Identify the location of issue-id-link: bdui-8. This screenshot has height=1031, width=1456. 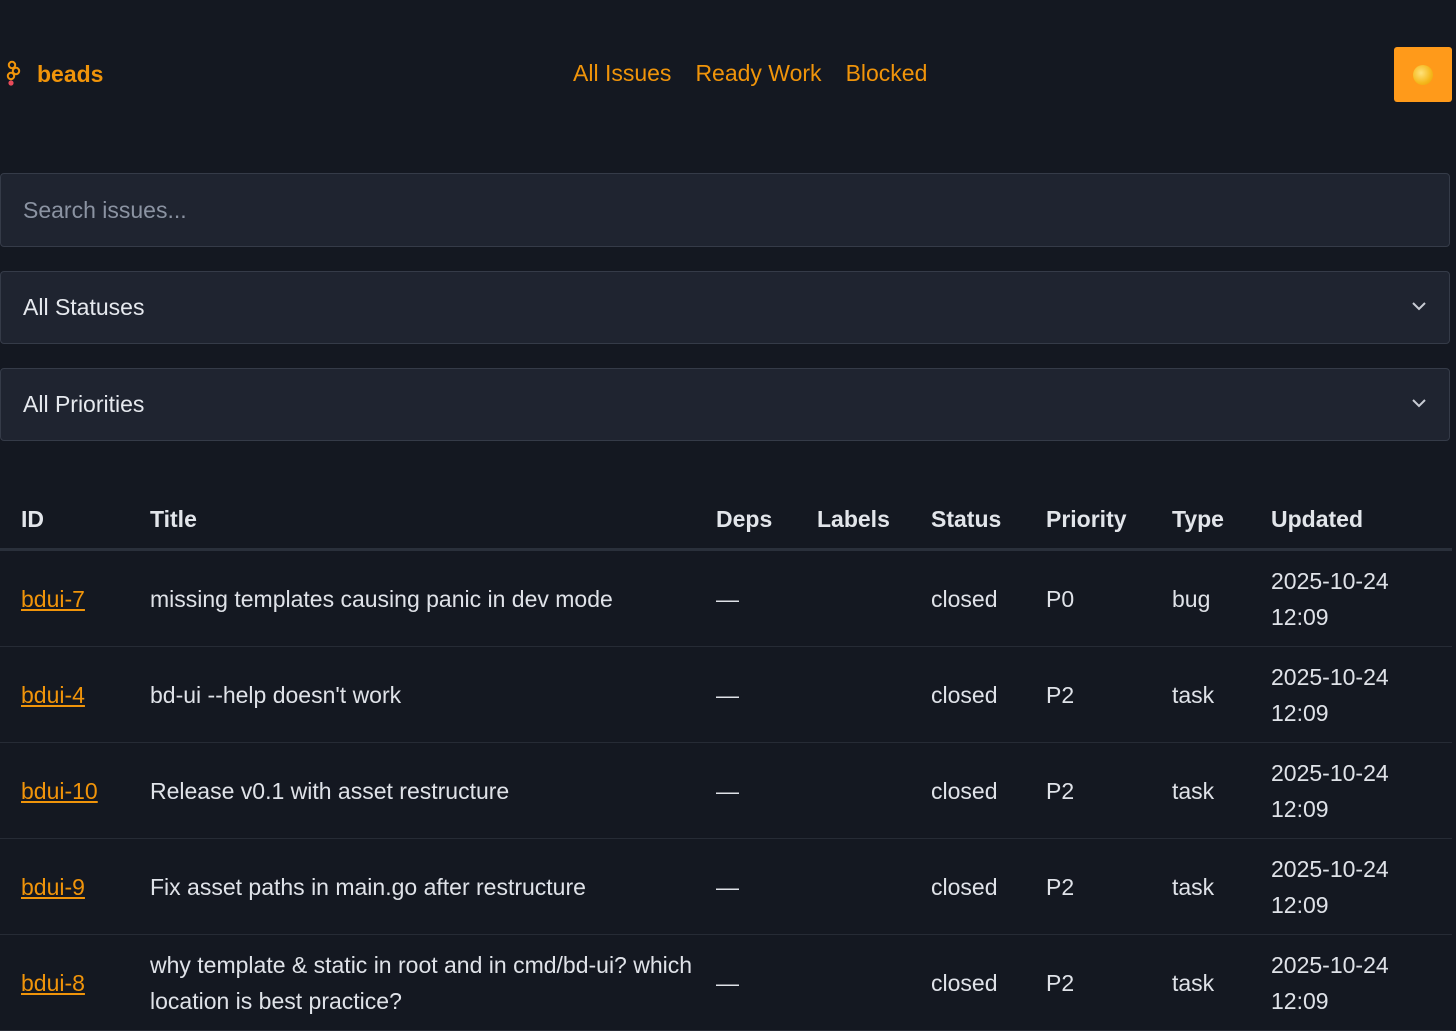
(53, 983).